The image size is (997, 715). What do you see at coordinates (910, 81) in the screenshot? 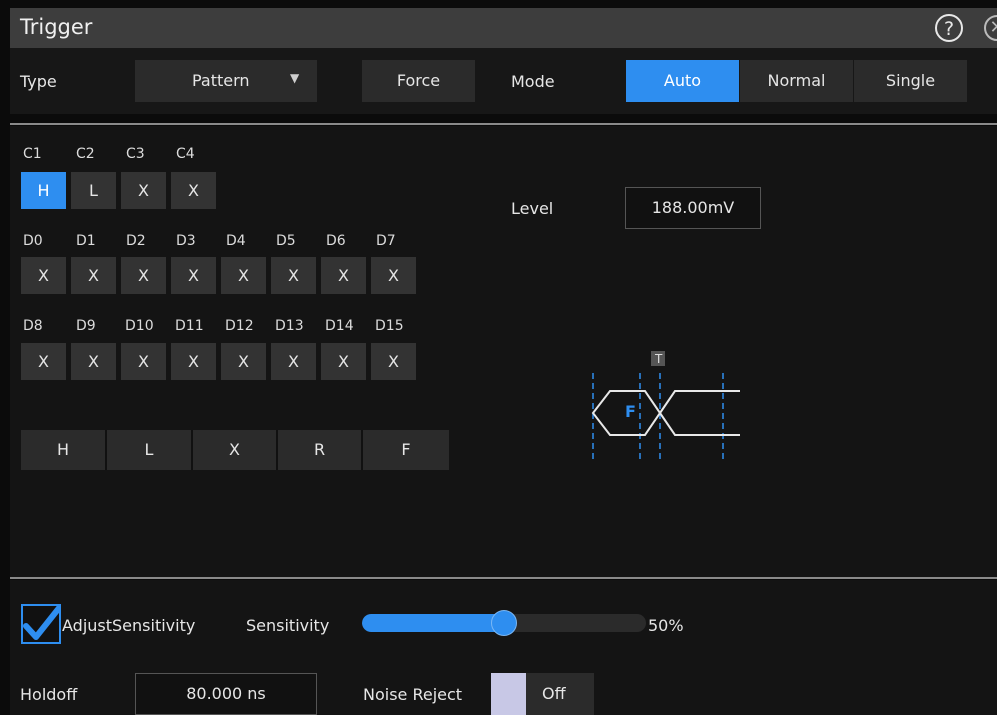
I see `mode-single-button: Single` at bounding box center [910, 81].